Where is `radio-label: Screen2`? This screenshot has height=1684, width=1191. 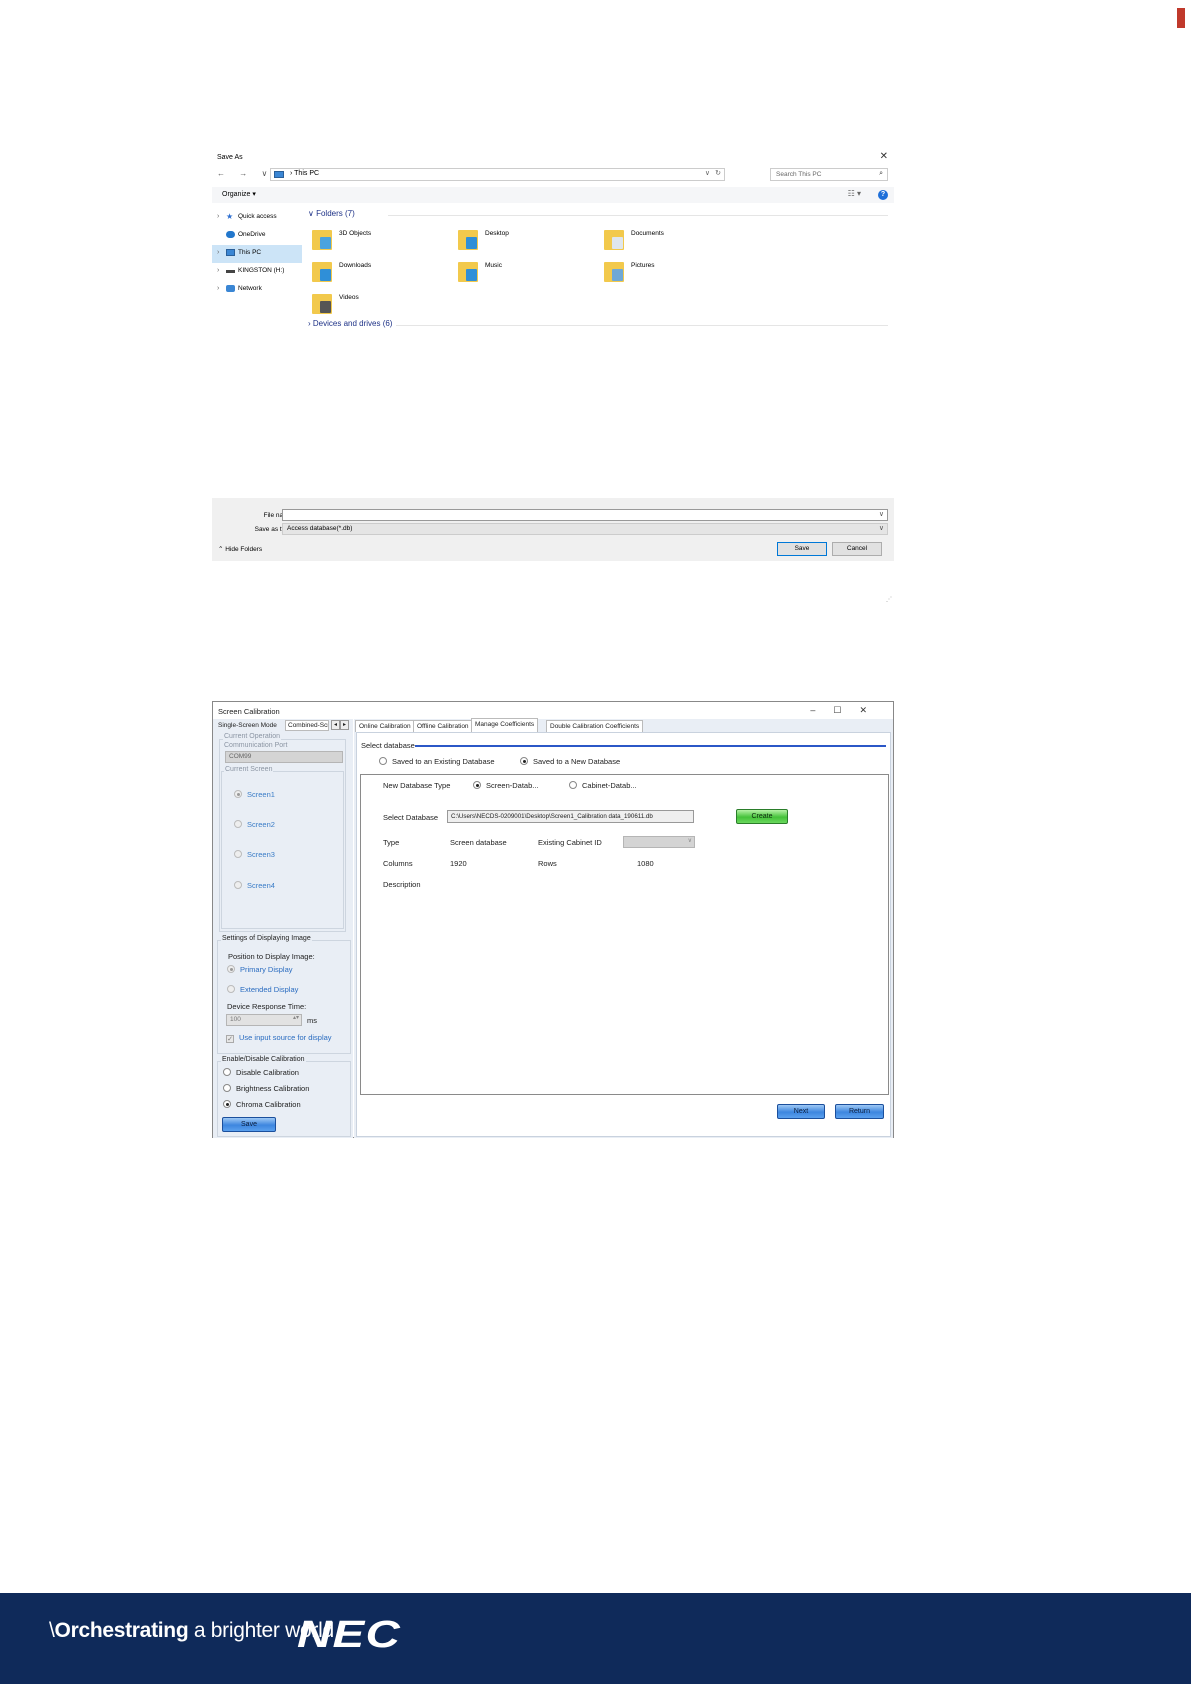
radio-label: Screen2 is located at coordinates (261, 824).